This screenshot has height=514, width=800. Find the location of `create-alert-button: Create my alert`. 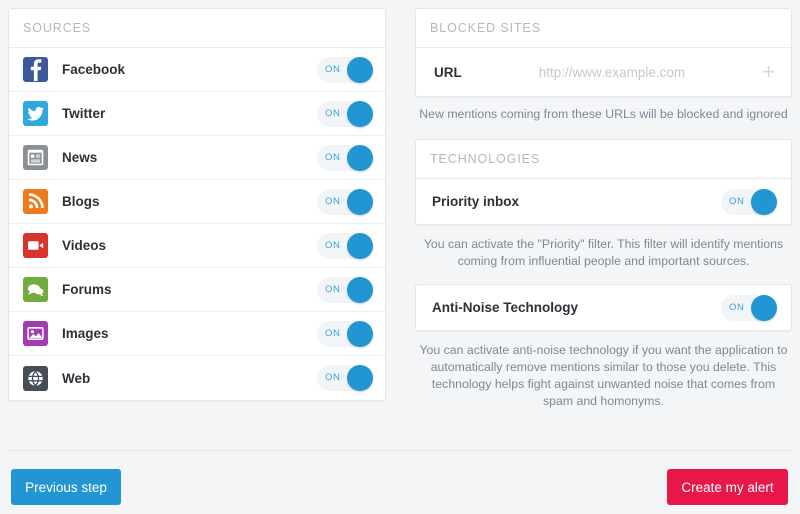

create-alert-button: Create my alert is located at coordinates (727, 487).